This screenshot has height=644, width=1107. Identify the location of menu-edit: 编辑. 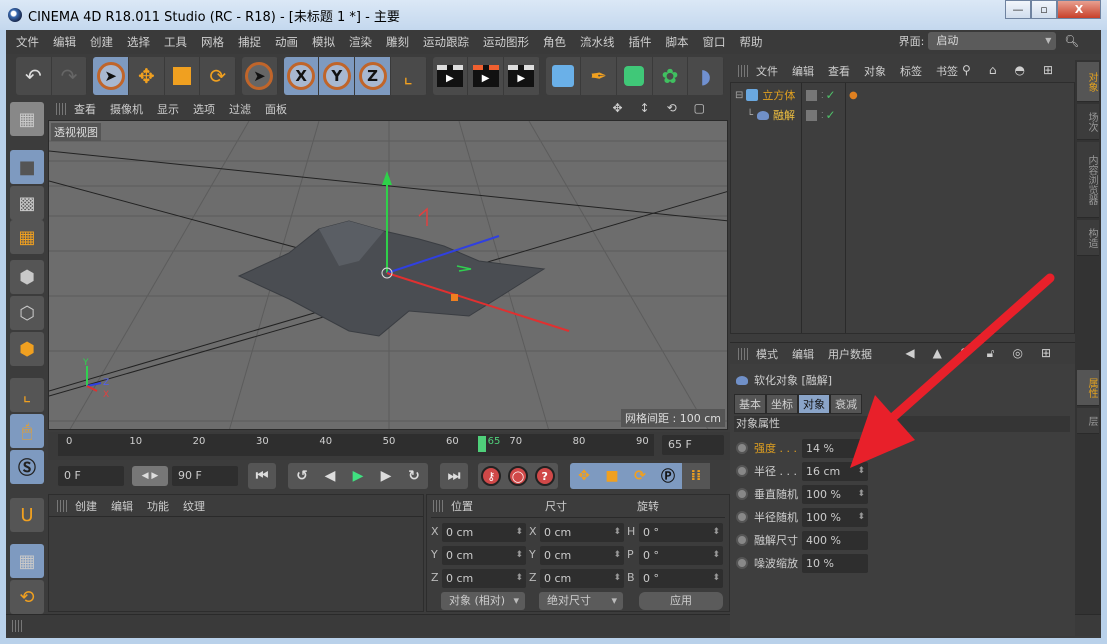
(64, 42).